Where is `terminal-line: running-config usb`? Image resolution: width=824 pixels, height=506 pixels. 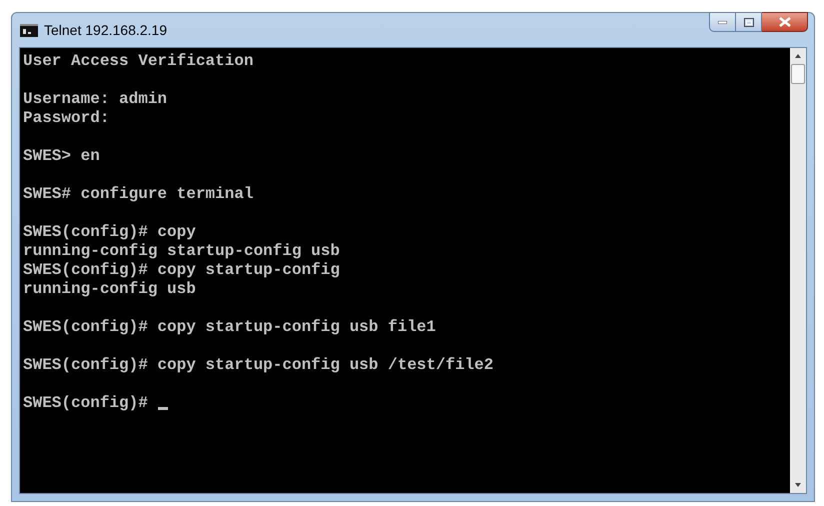
terminal-line: running-config usb is located at coordinates (109, 289).